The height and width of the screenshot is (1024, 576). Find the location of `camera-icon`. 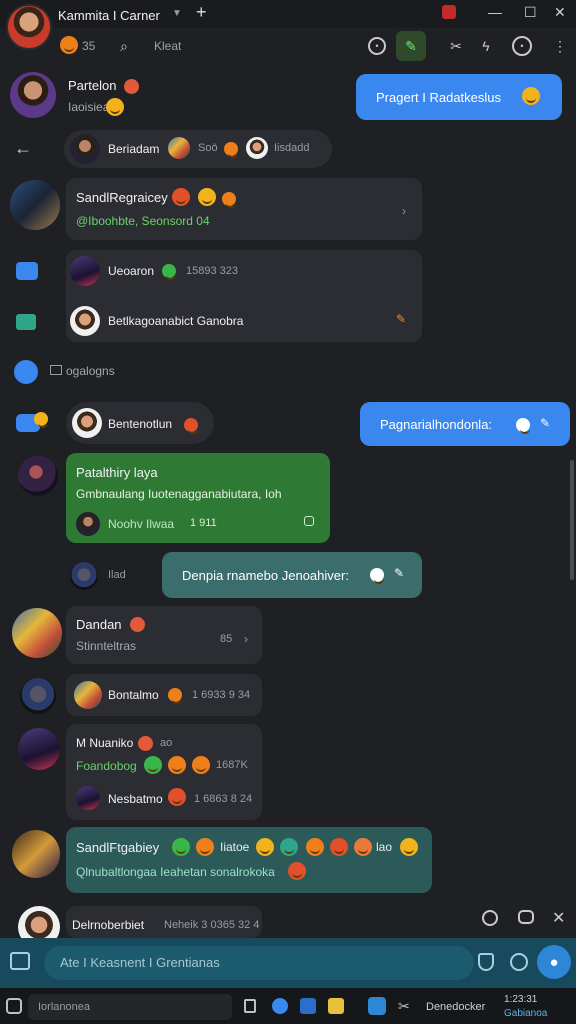

camera-icon is located at coordinates (27, 271).